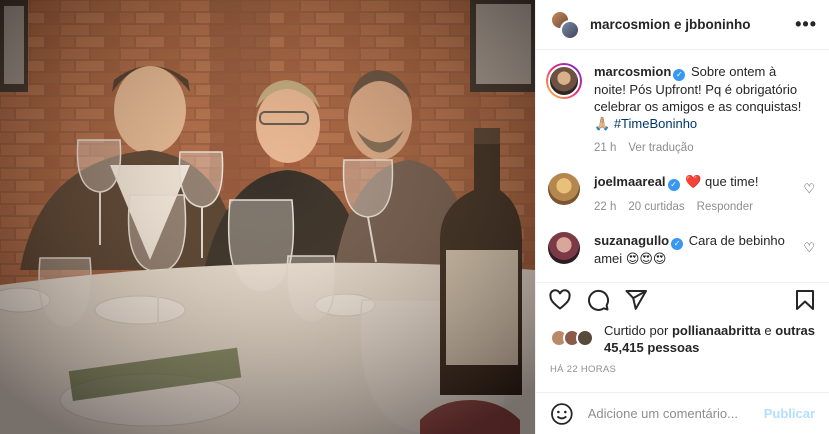 This screenshot has width=829, height=434. I want to click on reply-button: Responder, so click(725, 207).